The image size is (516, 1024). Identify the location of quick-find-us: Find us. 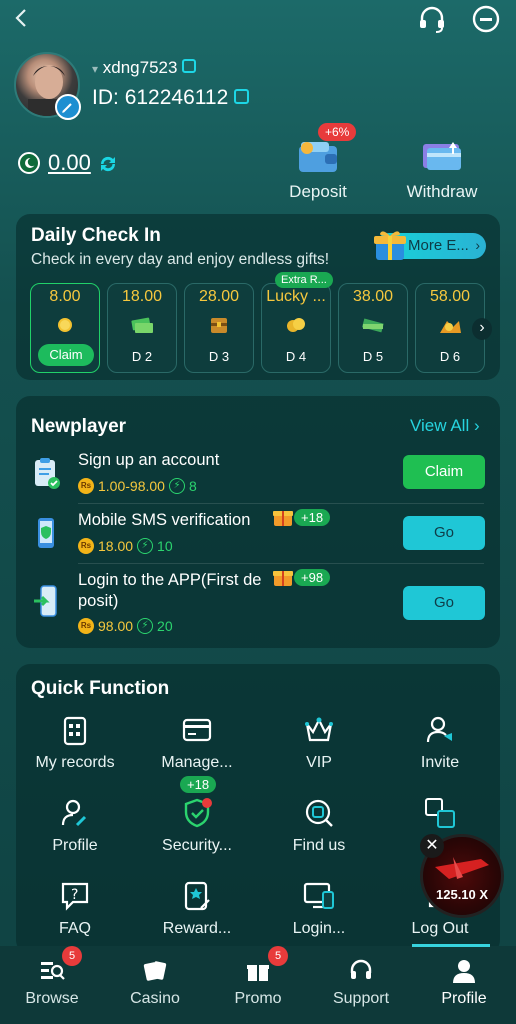
(319, 826).